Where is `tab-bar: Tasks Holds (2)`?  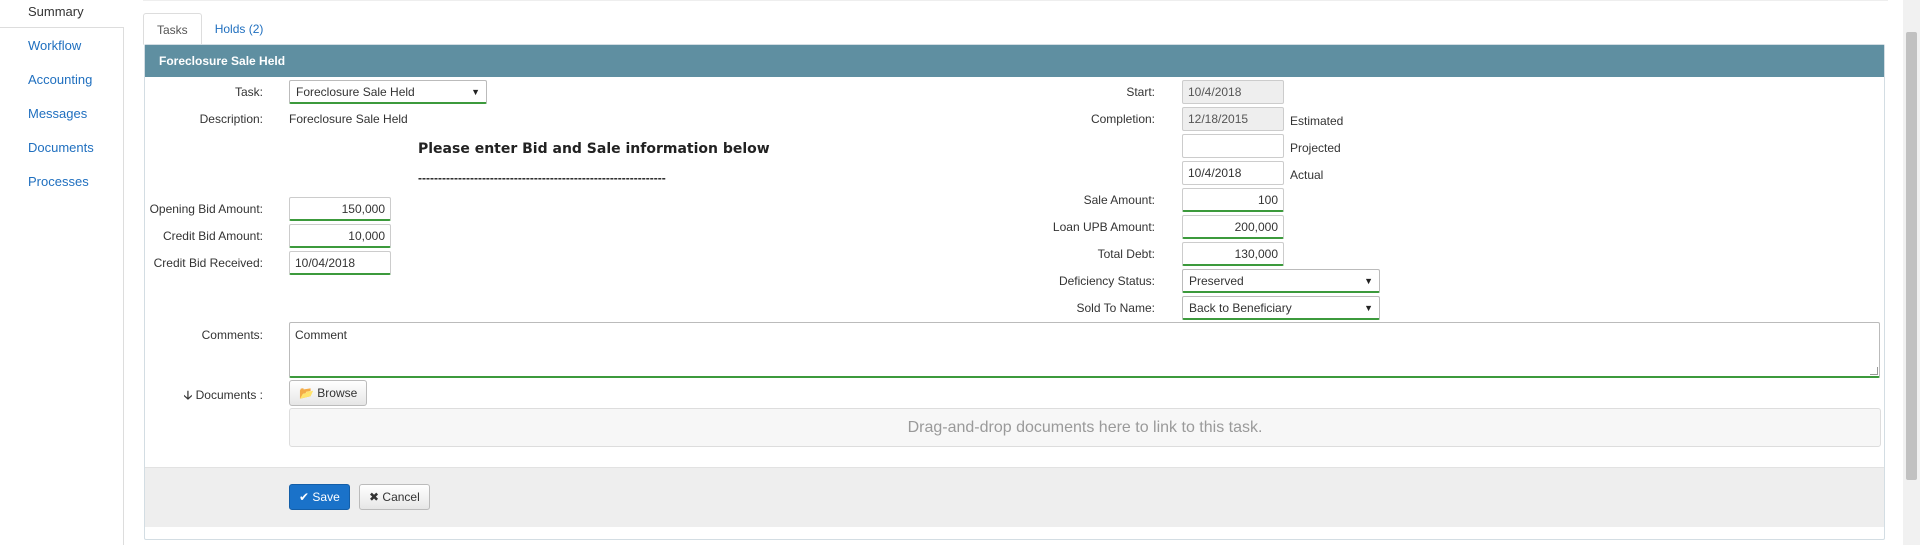
tab-bar: Tasks Holds (2) is located at coordinates (209, 29).